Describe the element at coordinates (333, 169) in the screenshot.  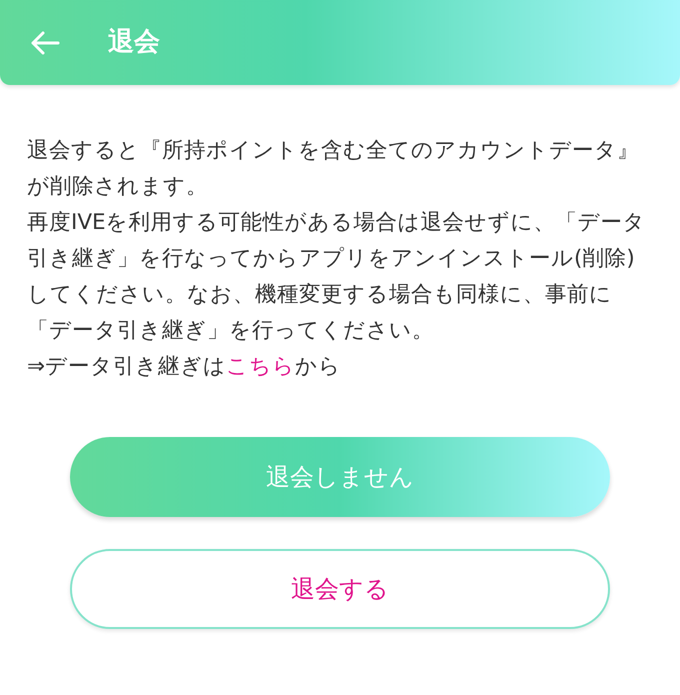
I see `notice-paragraph: 退会すると『所持ポイントを含む全てのアカウントデータ』が削除されます。` at that location.